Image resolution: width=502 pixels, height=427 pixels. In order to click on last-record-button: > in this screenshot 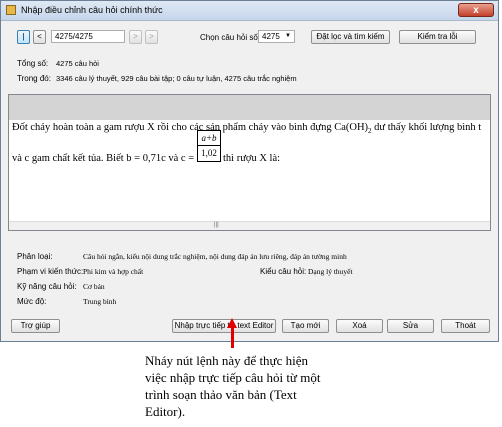, I will do `click(151, 37)`.